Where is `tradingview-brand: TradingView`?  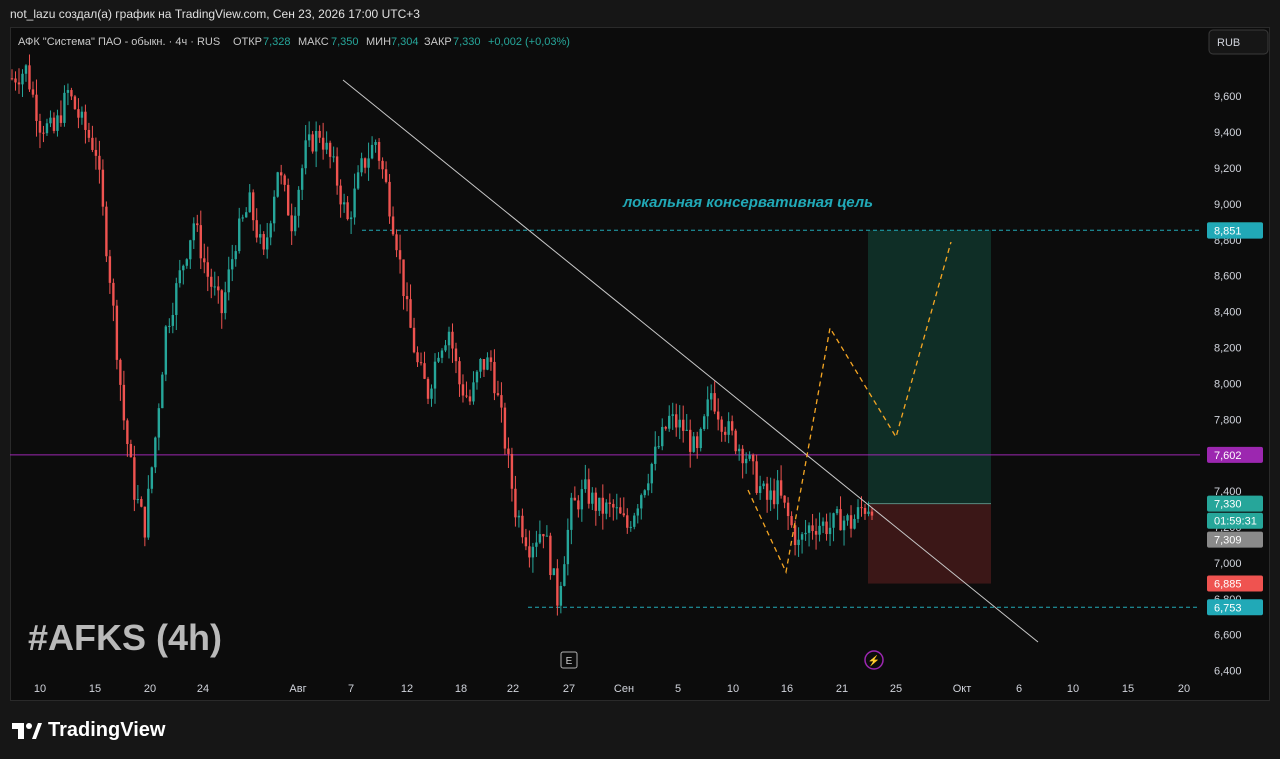 tradingview-brand: TradingView is located at coordinates (107, 730).